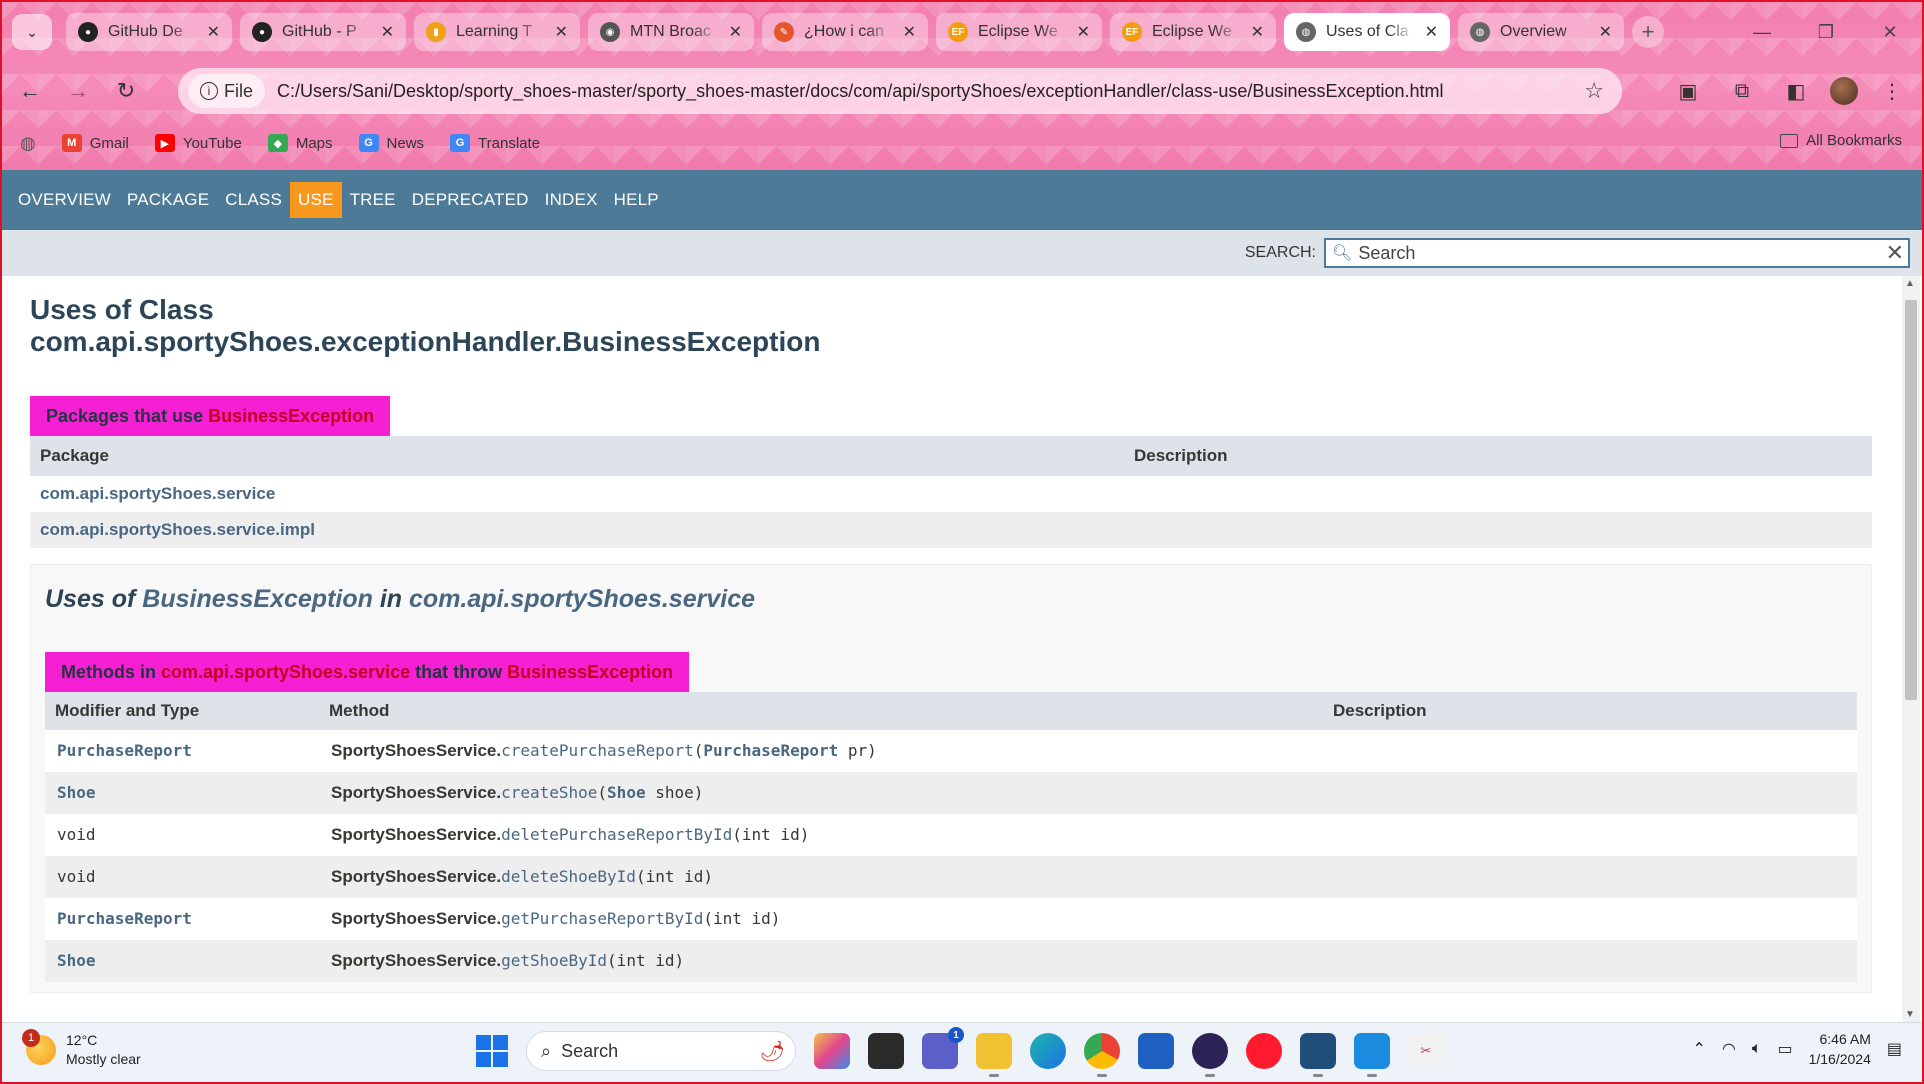  I want to click on method-link: deleteShoeById, so click(568, 876).